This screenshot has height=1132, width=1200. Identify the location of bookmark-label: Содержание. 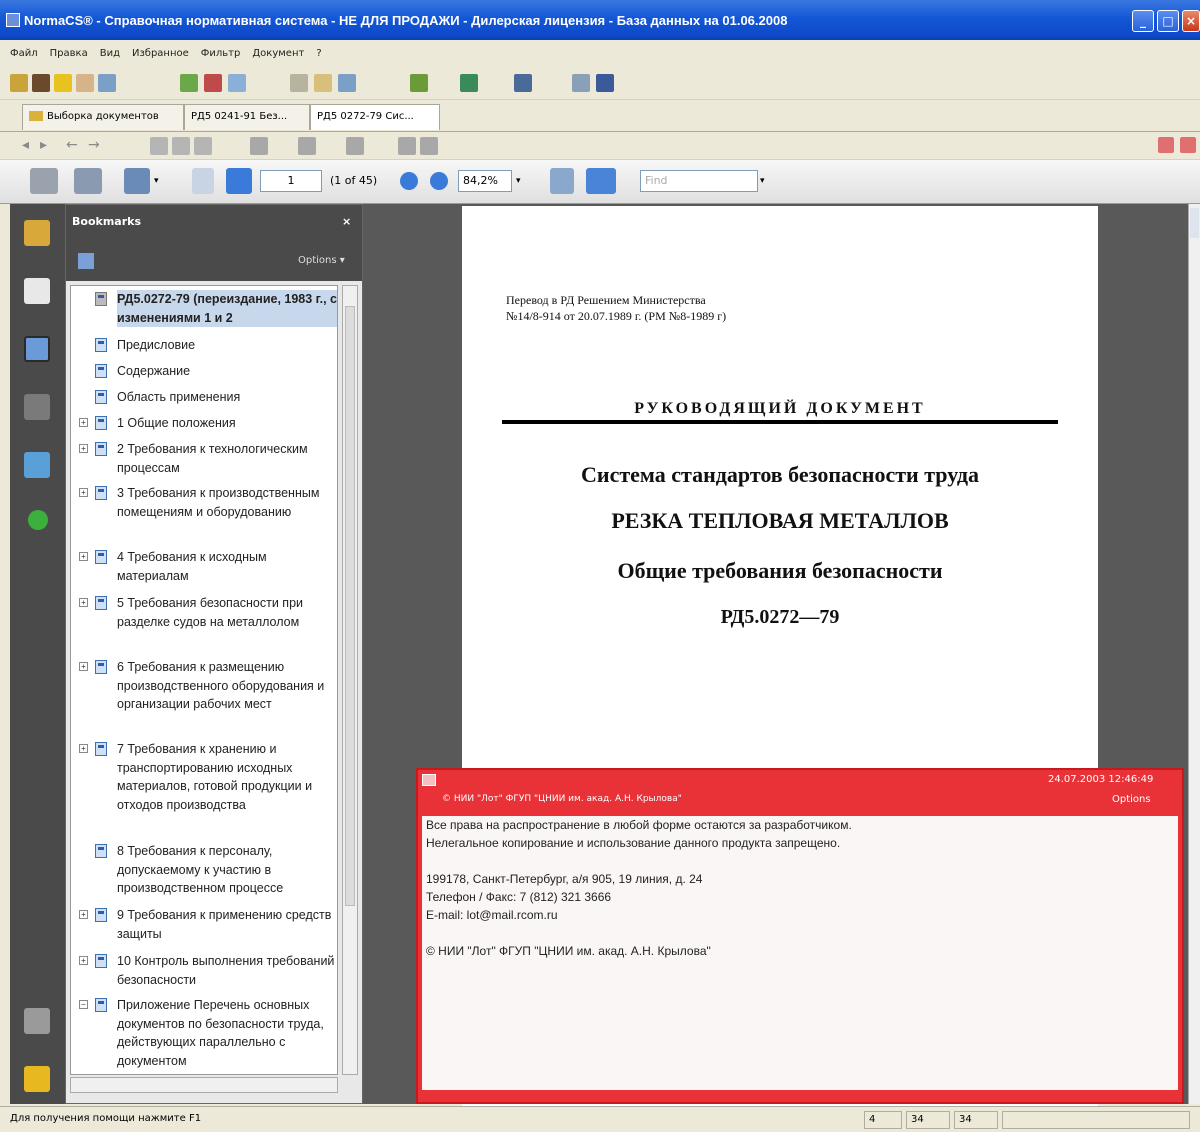
(154, 371).